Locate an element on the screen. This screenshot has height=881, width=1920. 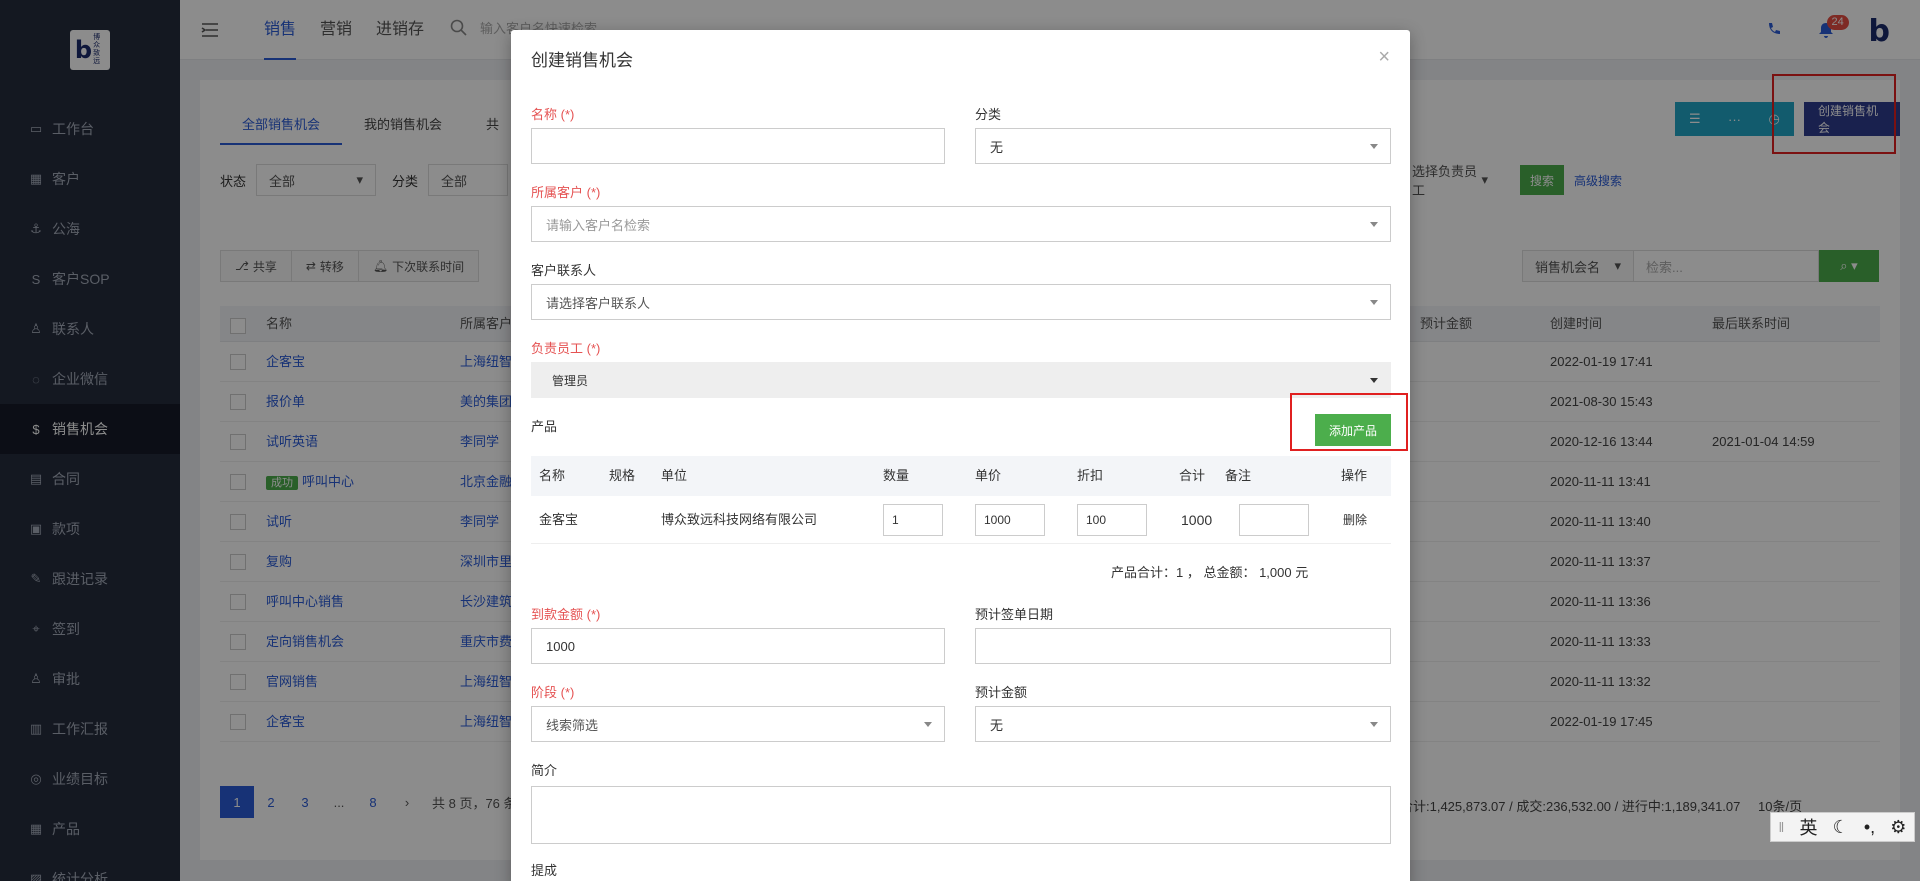
product-table-header: 名称 规格 单位 数量 单价 折扣 合计 备注 操作 is located at coordinates (961, 476).